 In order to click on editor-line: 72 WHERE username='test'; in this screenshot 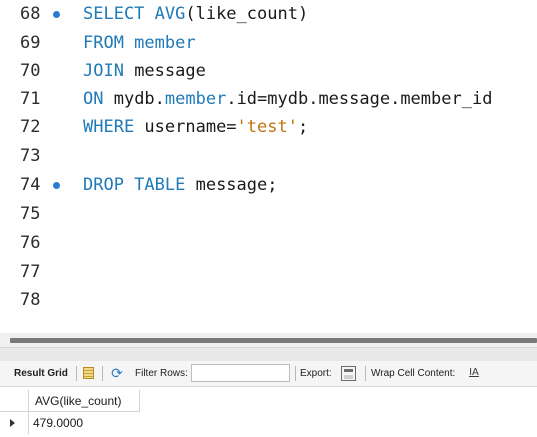, I will do `click(268, 127)`.